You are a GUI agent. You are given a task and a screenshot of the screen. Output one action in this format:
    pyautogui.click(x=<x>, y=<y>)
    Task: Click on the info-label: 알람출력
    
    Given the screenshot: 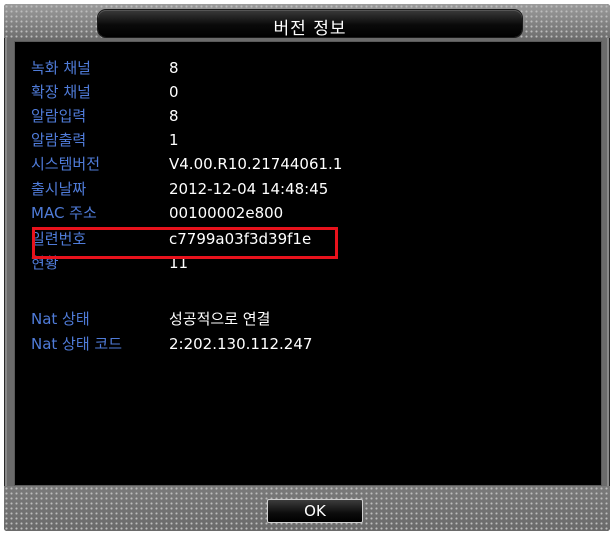 What is the action you would take?
    pyautogui.click(x=59, y=140)
    